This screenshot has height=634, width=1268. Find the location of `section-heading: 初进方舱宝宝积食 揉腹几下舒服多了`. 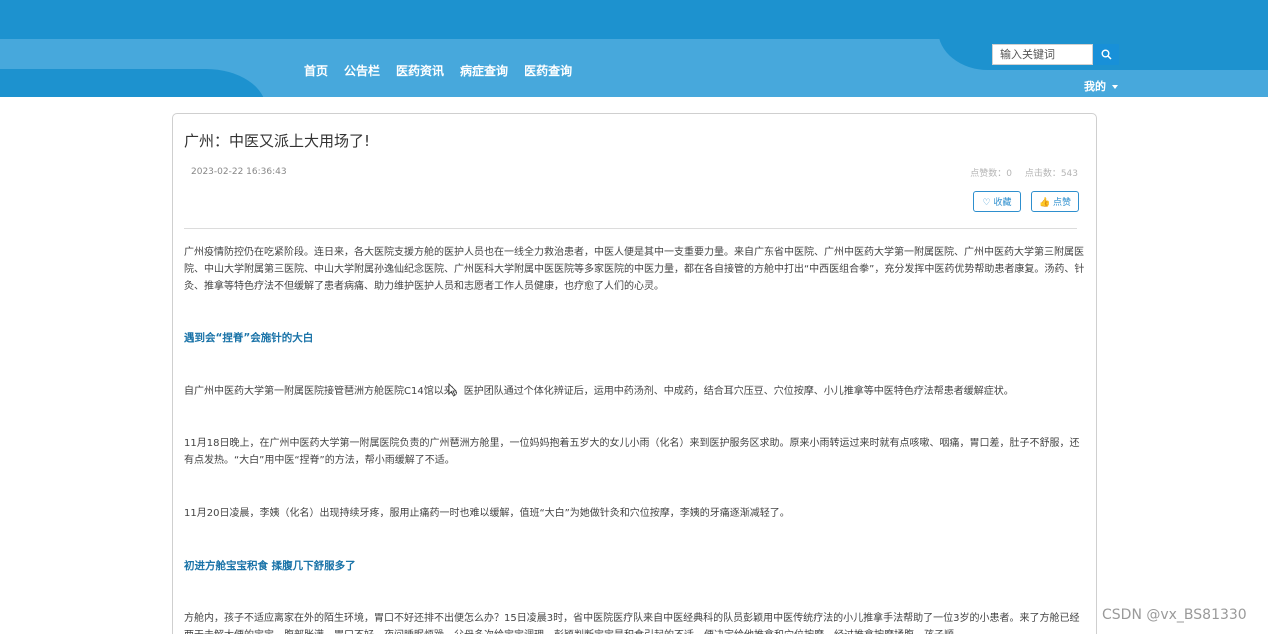

section-heading: 初进方舱宝宝积食 揉腹几下舒服多了 is located at coordinates (270, 566).